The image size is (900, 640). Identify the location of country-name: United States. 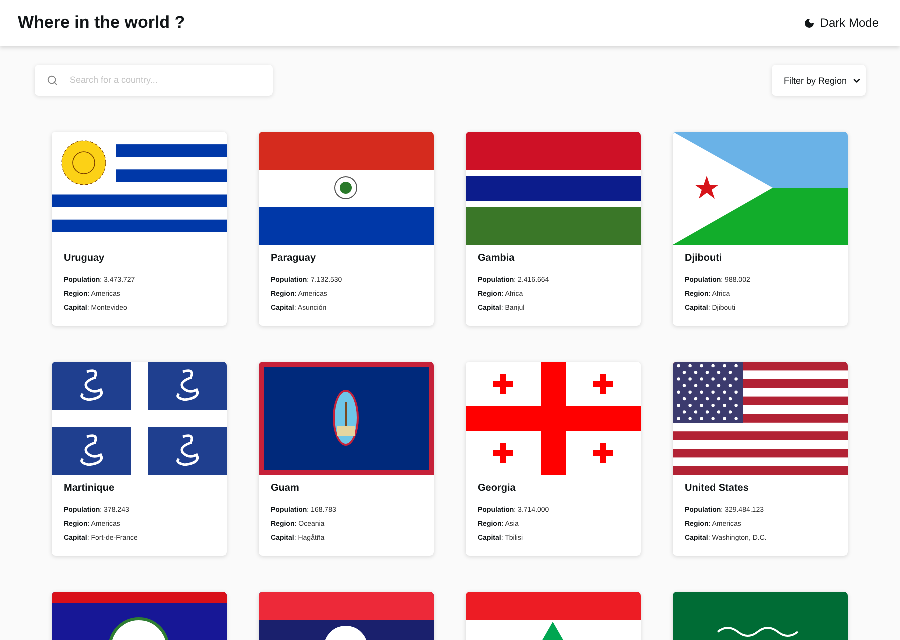
(717, 488).